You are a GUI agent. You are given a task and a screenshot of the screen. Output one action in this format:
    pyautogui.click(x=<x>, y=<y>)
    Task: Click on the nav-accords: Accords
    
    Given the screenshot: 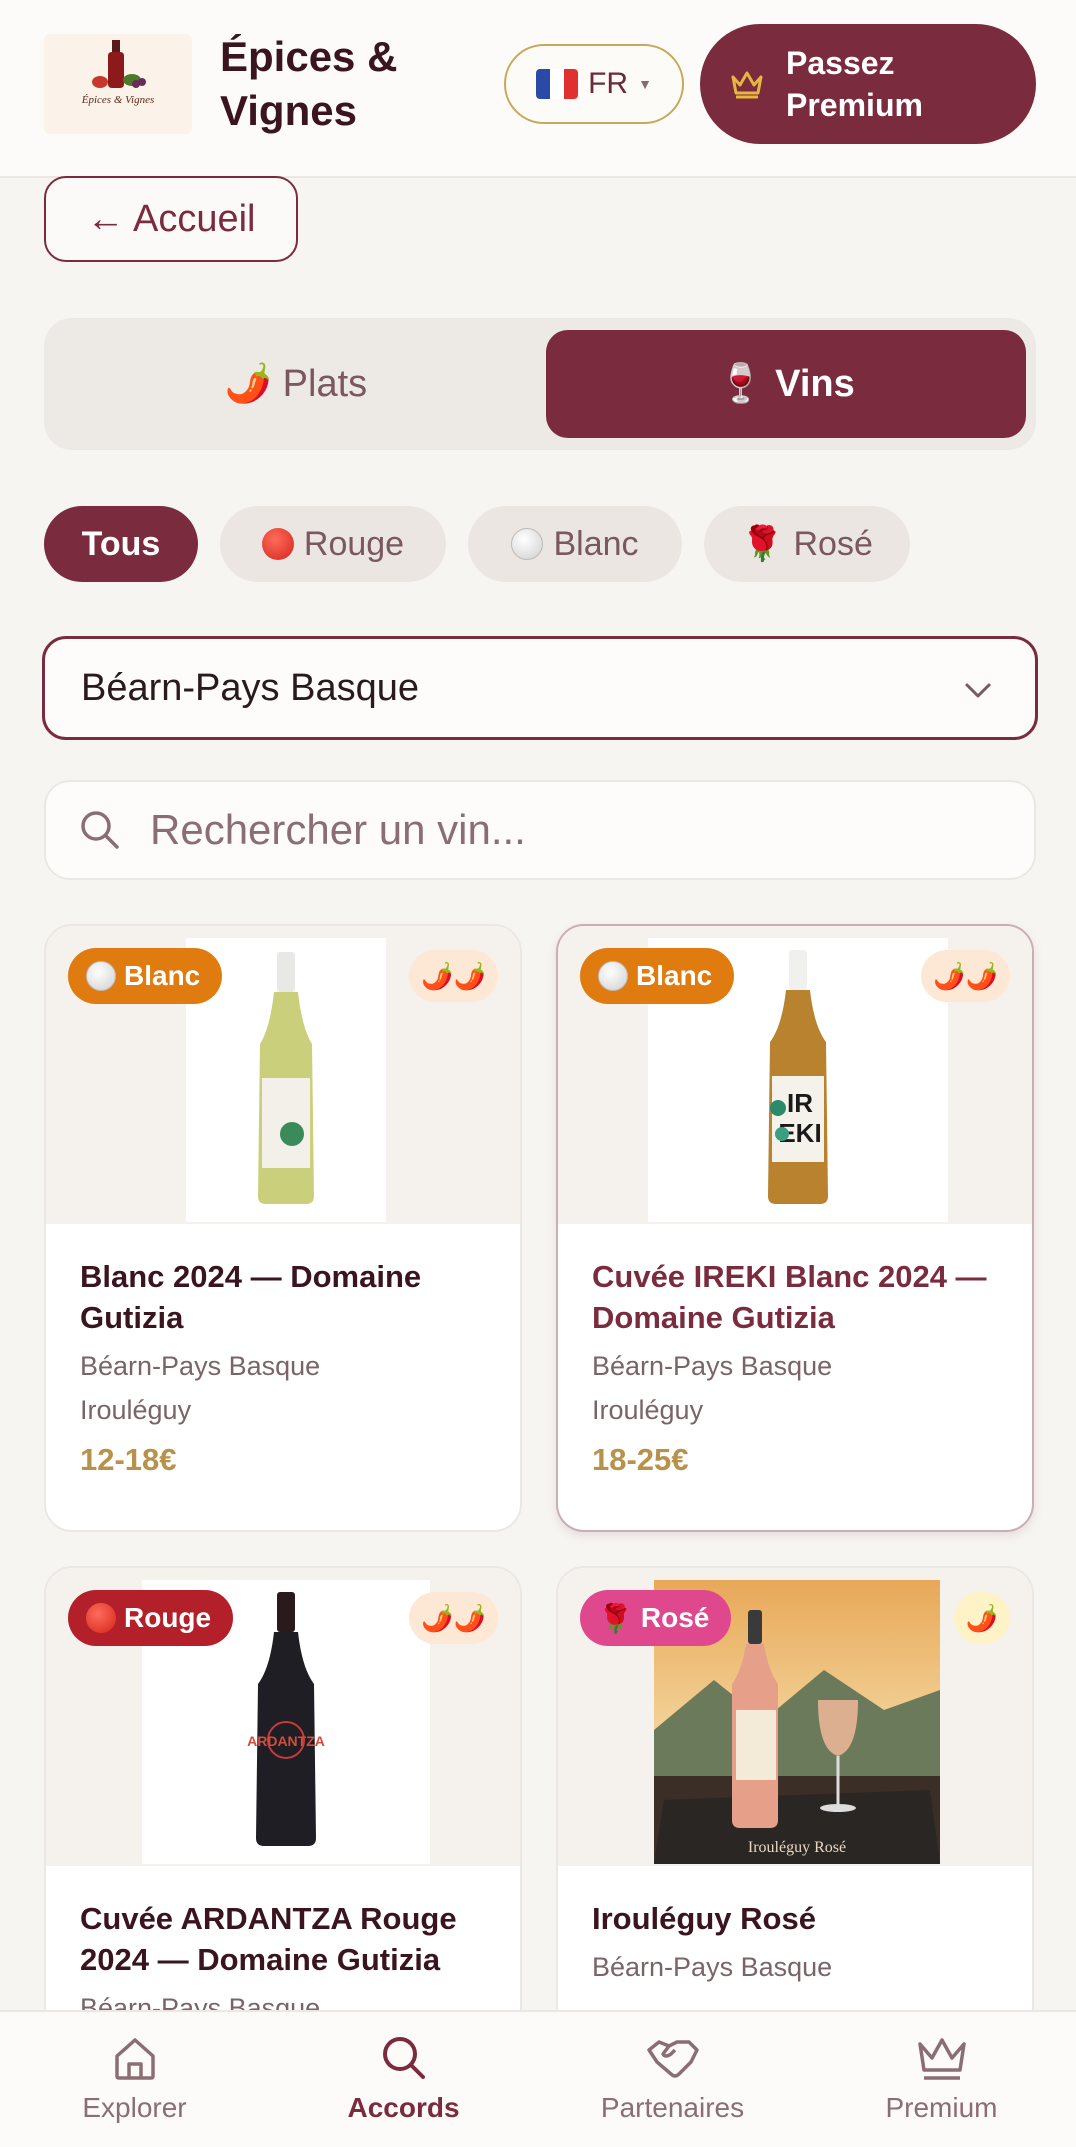 What is the action you would take?
    pyautogui.click(x=403, y=2079)
    